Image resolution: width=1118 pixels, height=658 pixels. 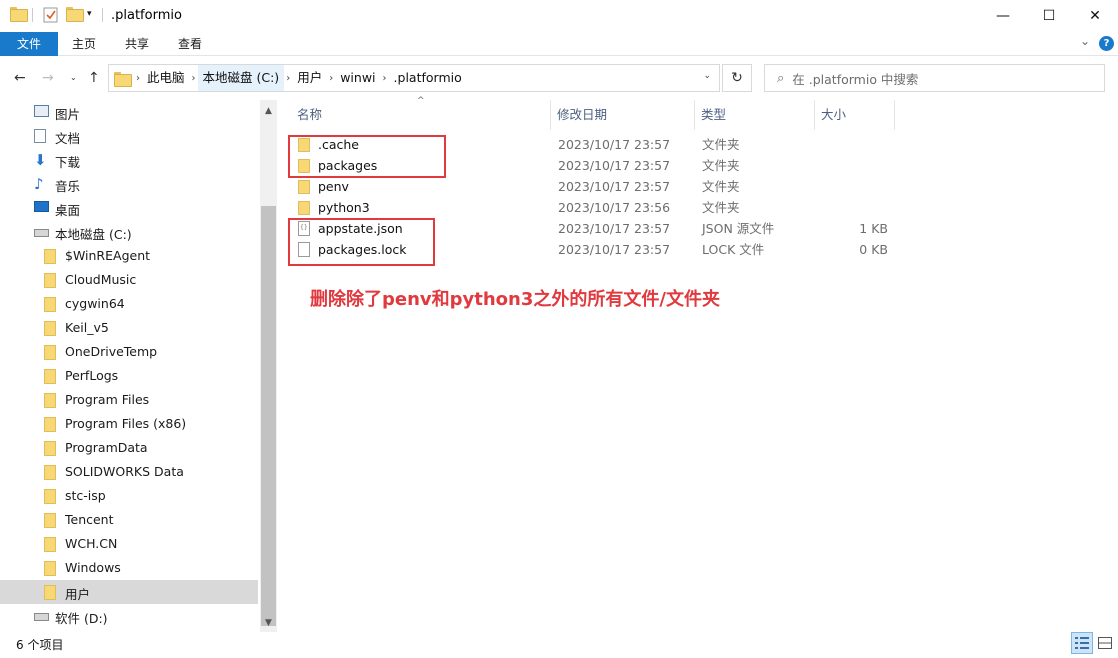 I want to click on file-type: JSON 源文件, so click(x=738, y=228).